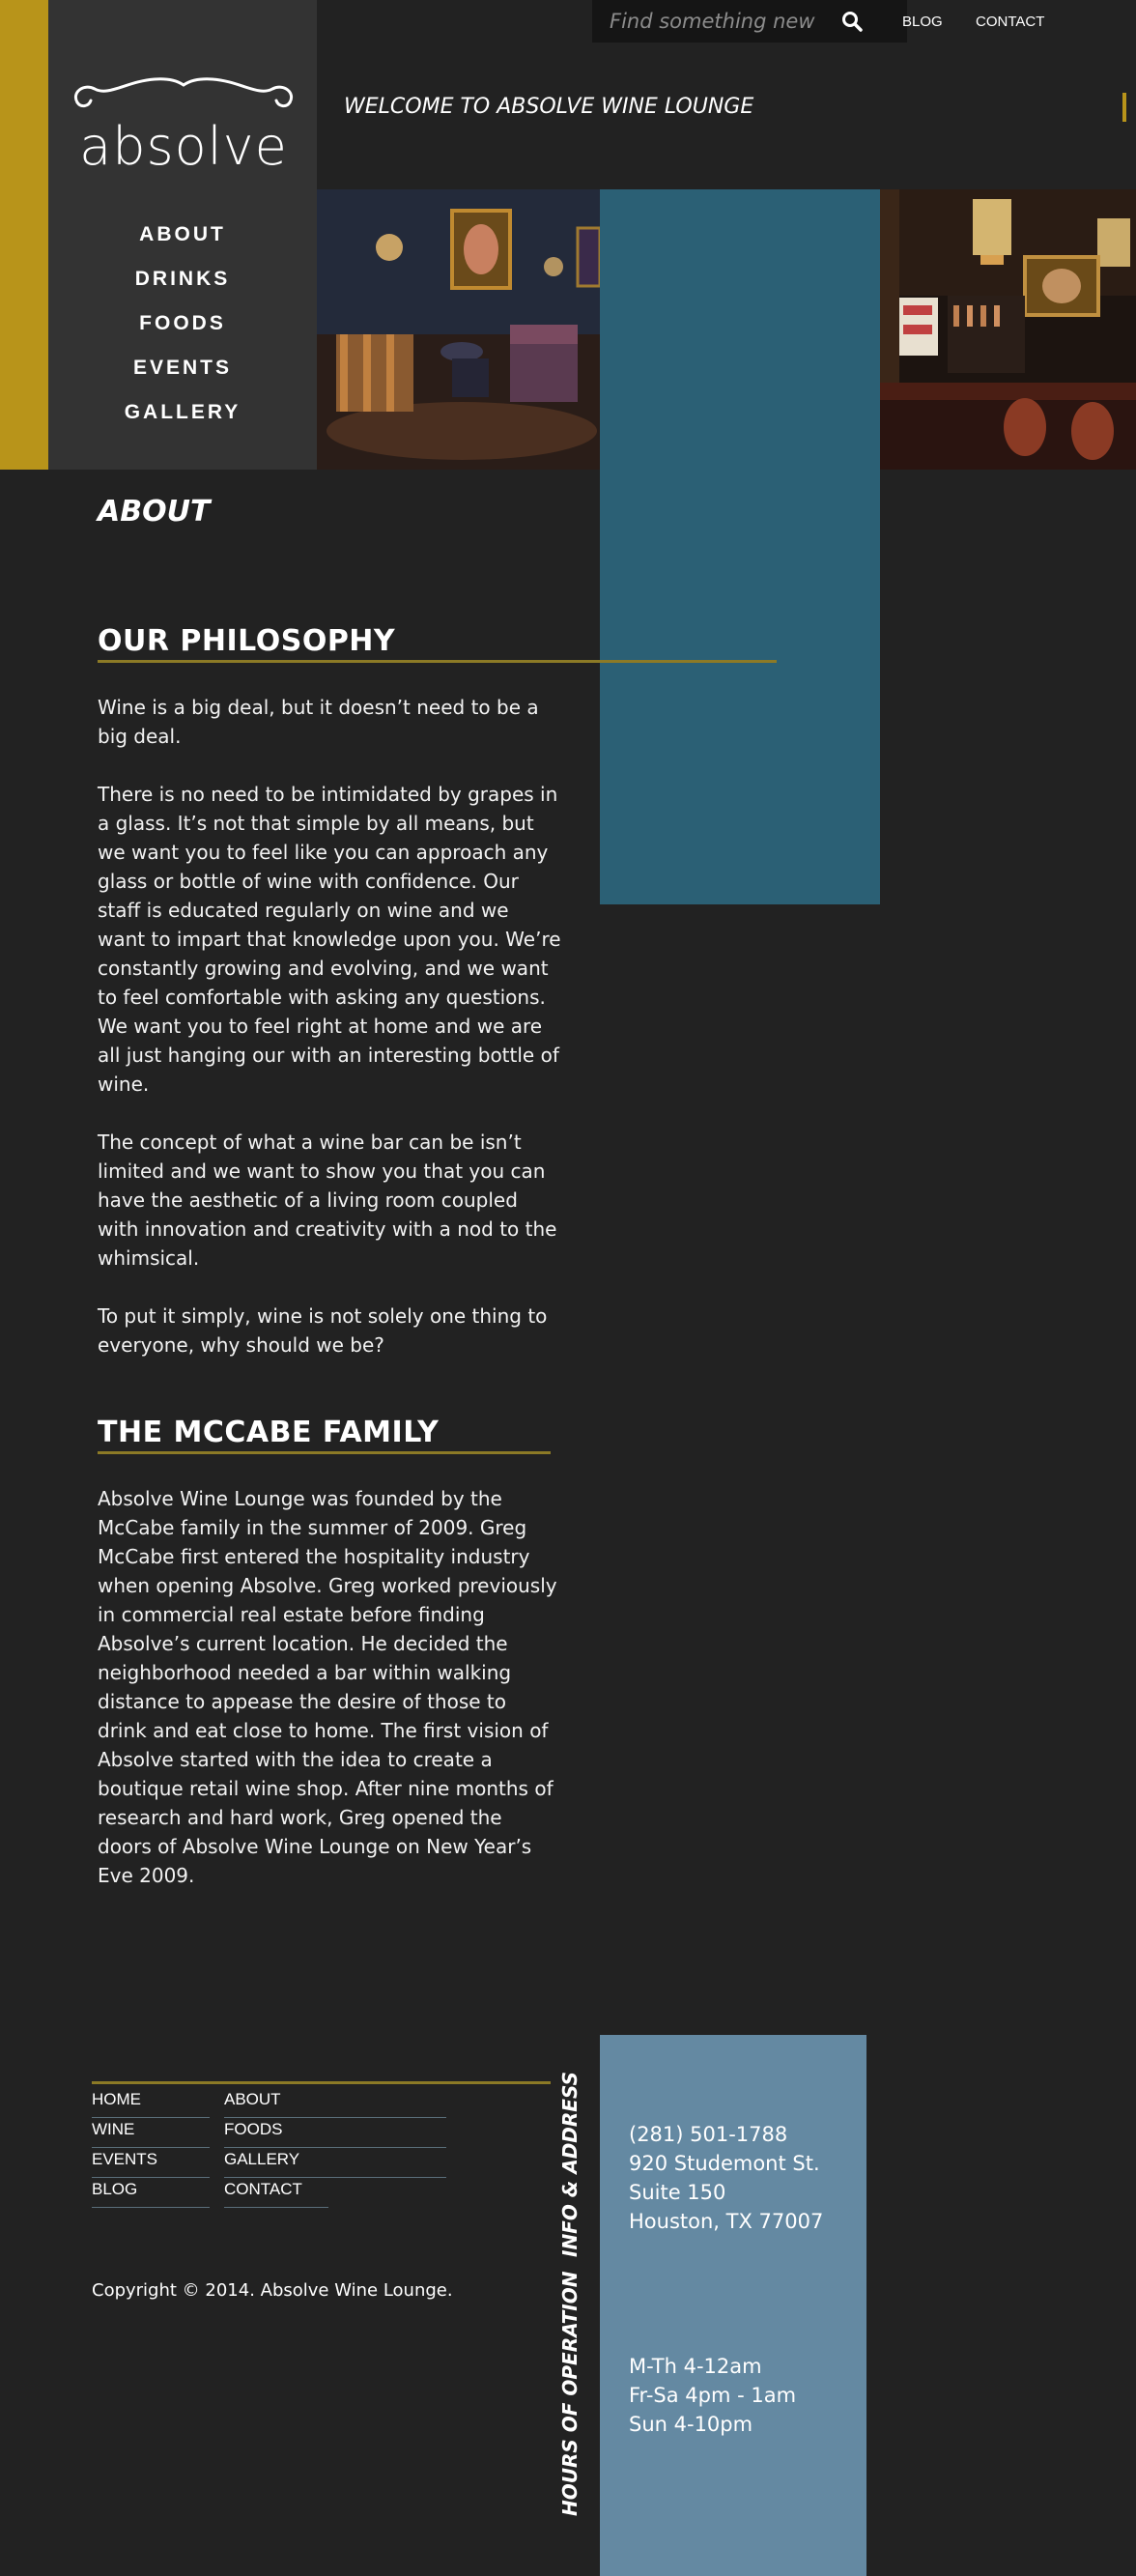 This screenshot has width=1136, height=2576. Describe the element at coordinates (335, 2133) in the screenshot. I see `footer-link-foods: FOODS` at that location.